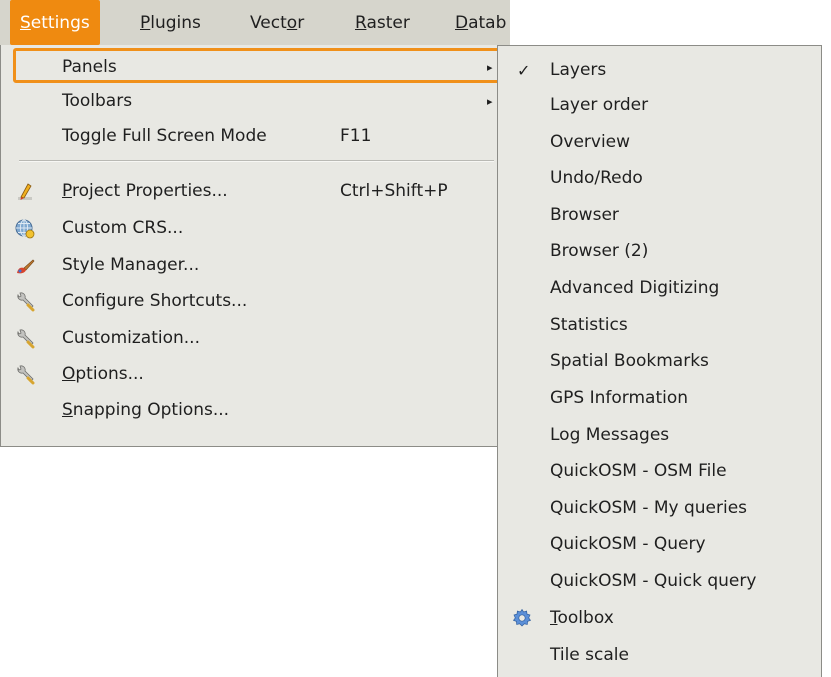  I want to click on panel-item-quickosm-quick-query: QuickOSM - Quick query, so click(659, 581).